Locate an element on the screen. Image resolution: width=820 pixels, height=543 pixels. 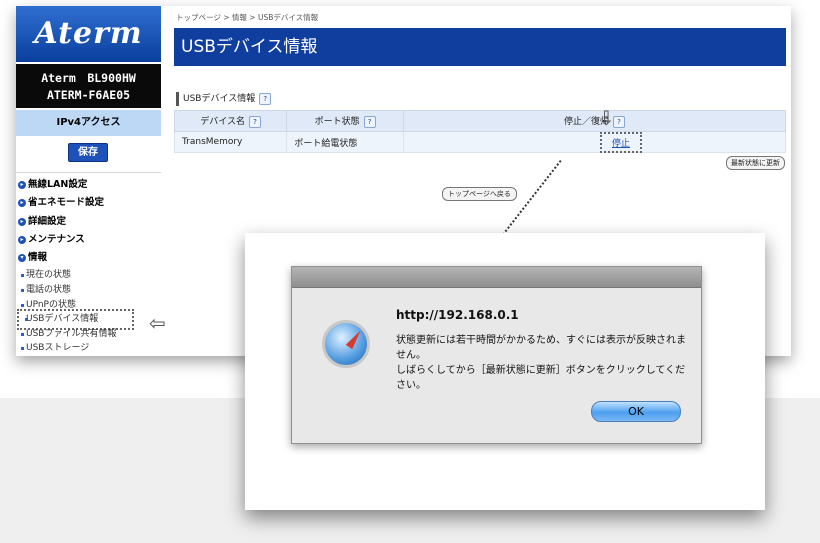
arrow-down-icon: ⇩ is located at coordinates (606, 118).